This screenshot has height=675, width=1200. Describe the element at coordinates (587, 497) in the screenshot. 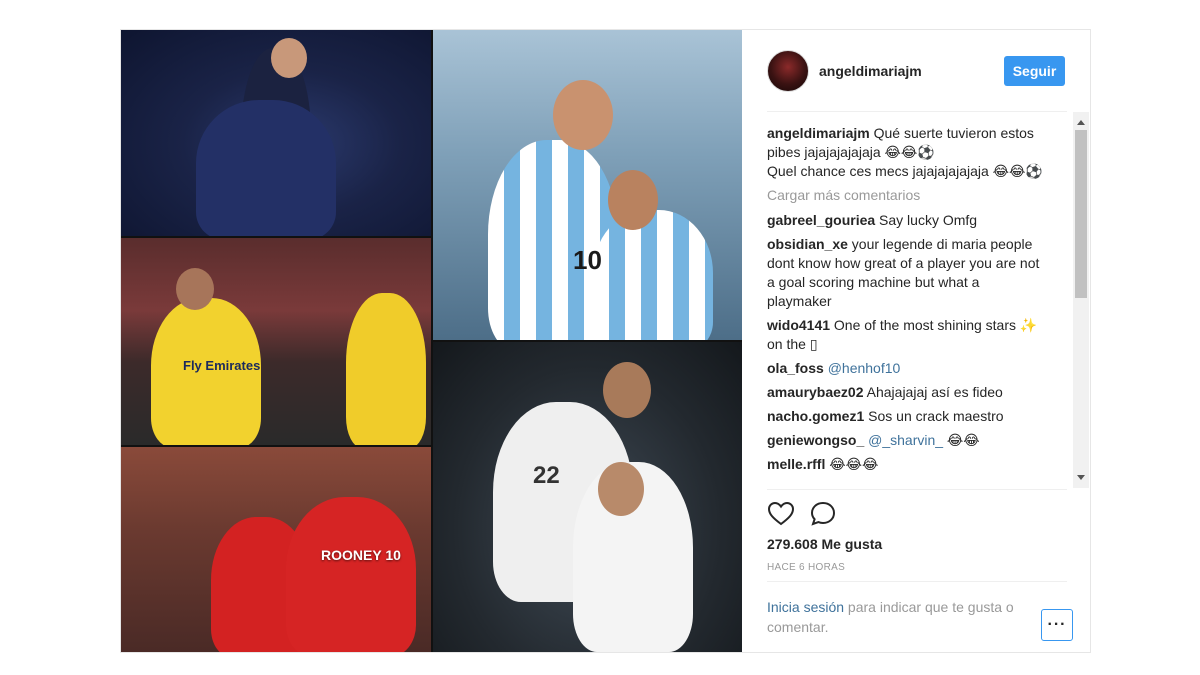

I see `photo-real-madrid-ronaldo: 22` at that location.